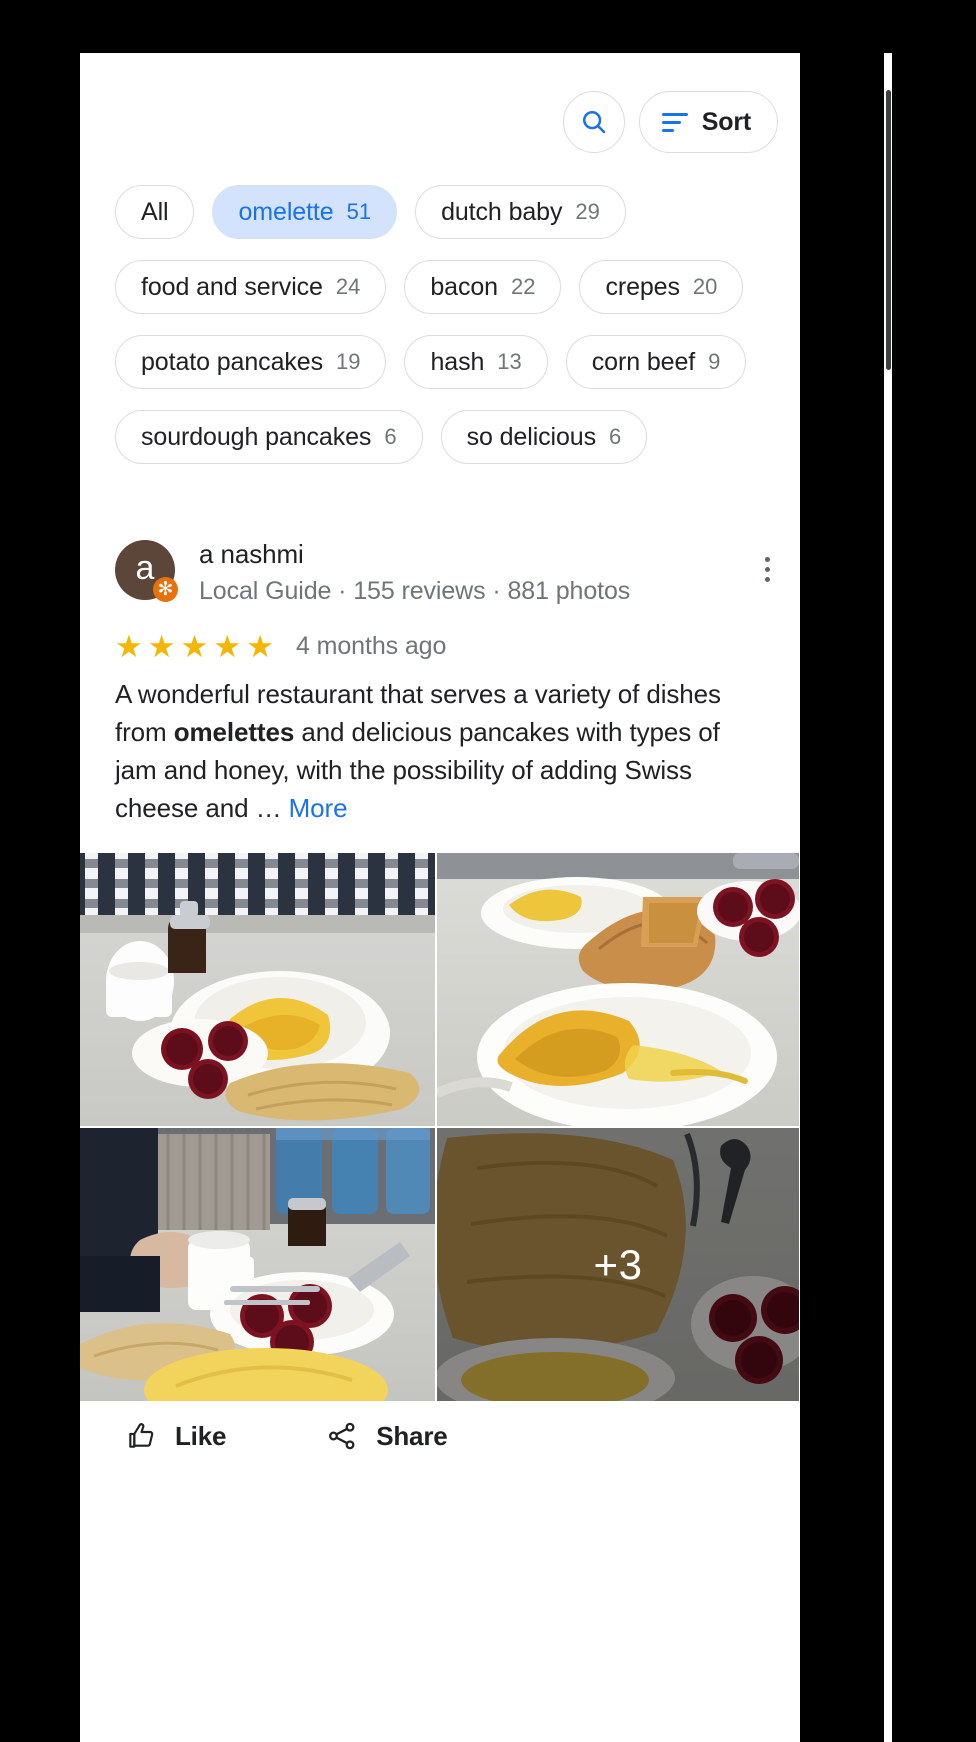  I want to click on review-photo-4: +3, so click(618, 1264).